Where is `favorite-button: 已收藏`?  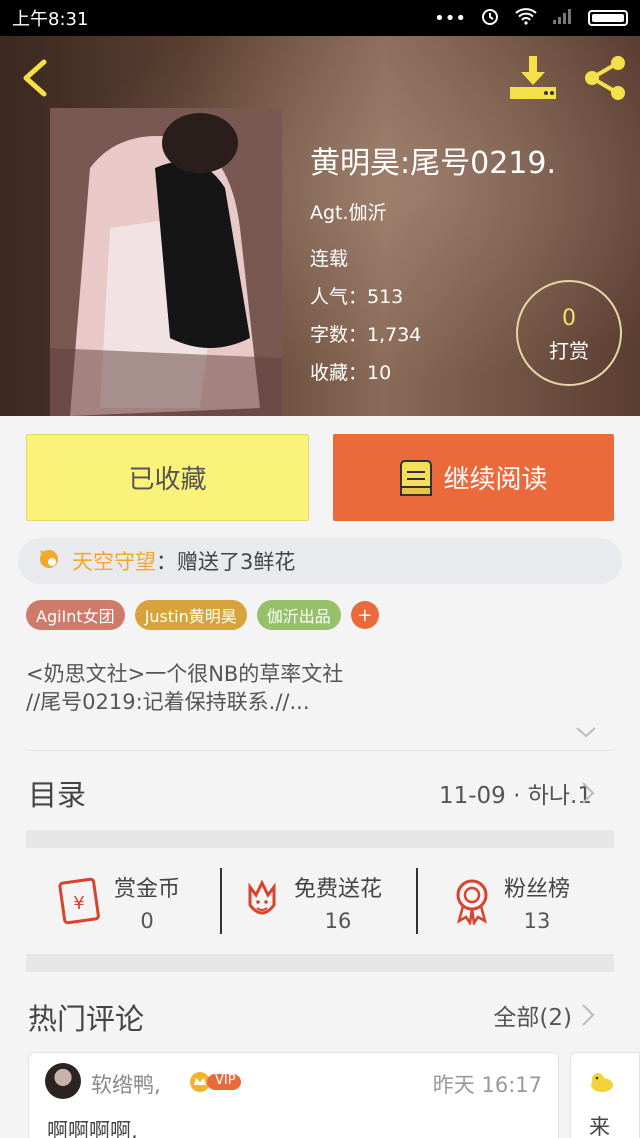
favorite-button: 已收藏 is located at coordinates (167, 477).